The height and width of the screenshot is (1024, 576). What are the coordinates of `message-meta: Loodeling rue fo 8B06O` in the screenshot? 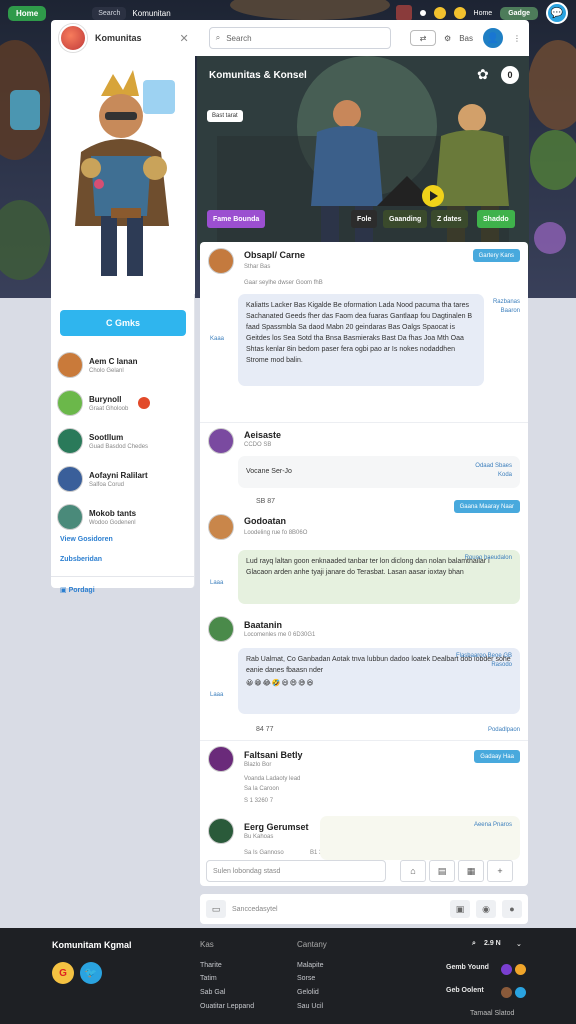 It's located at (276, 533).